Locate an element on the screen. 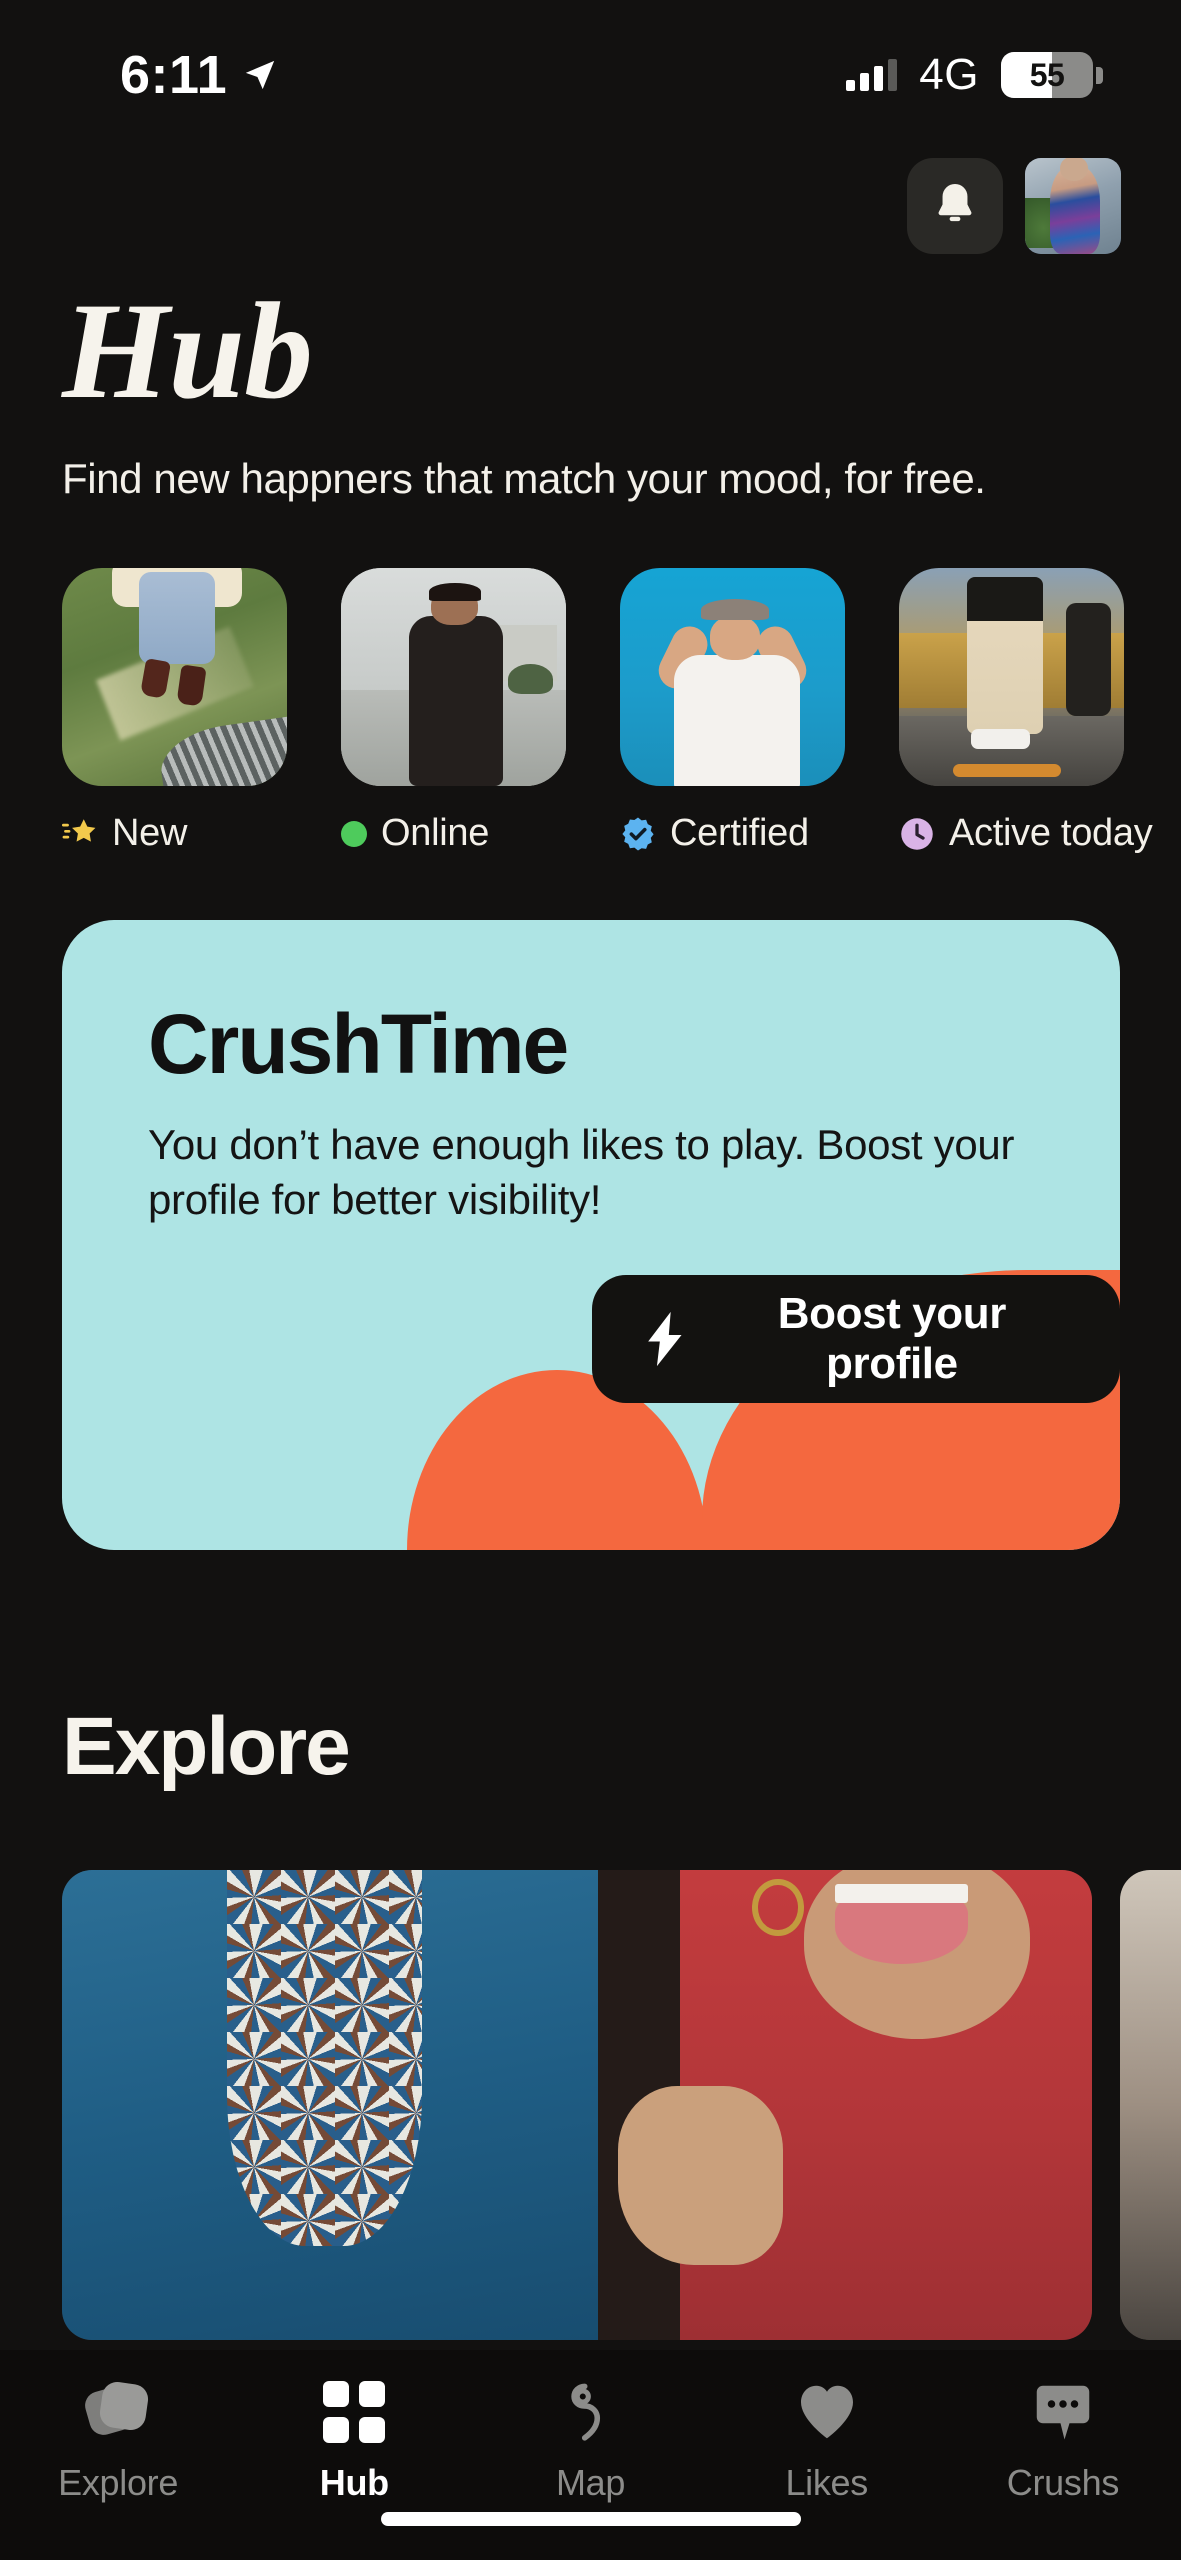 The image size is (1181, 2560). battery-percent: 55 is located at coordinates (1047, 74).